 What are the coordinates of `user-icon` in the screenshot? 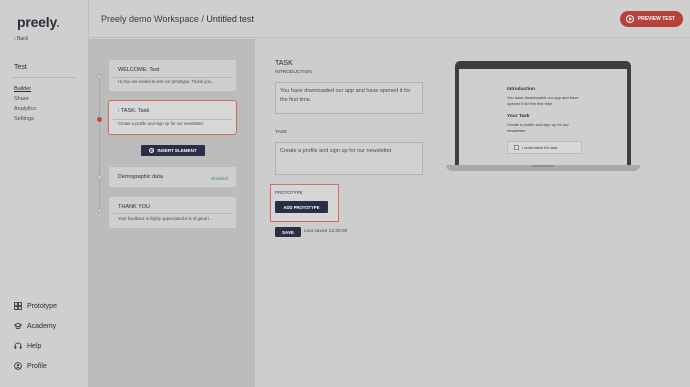 It's located at (18, 366).